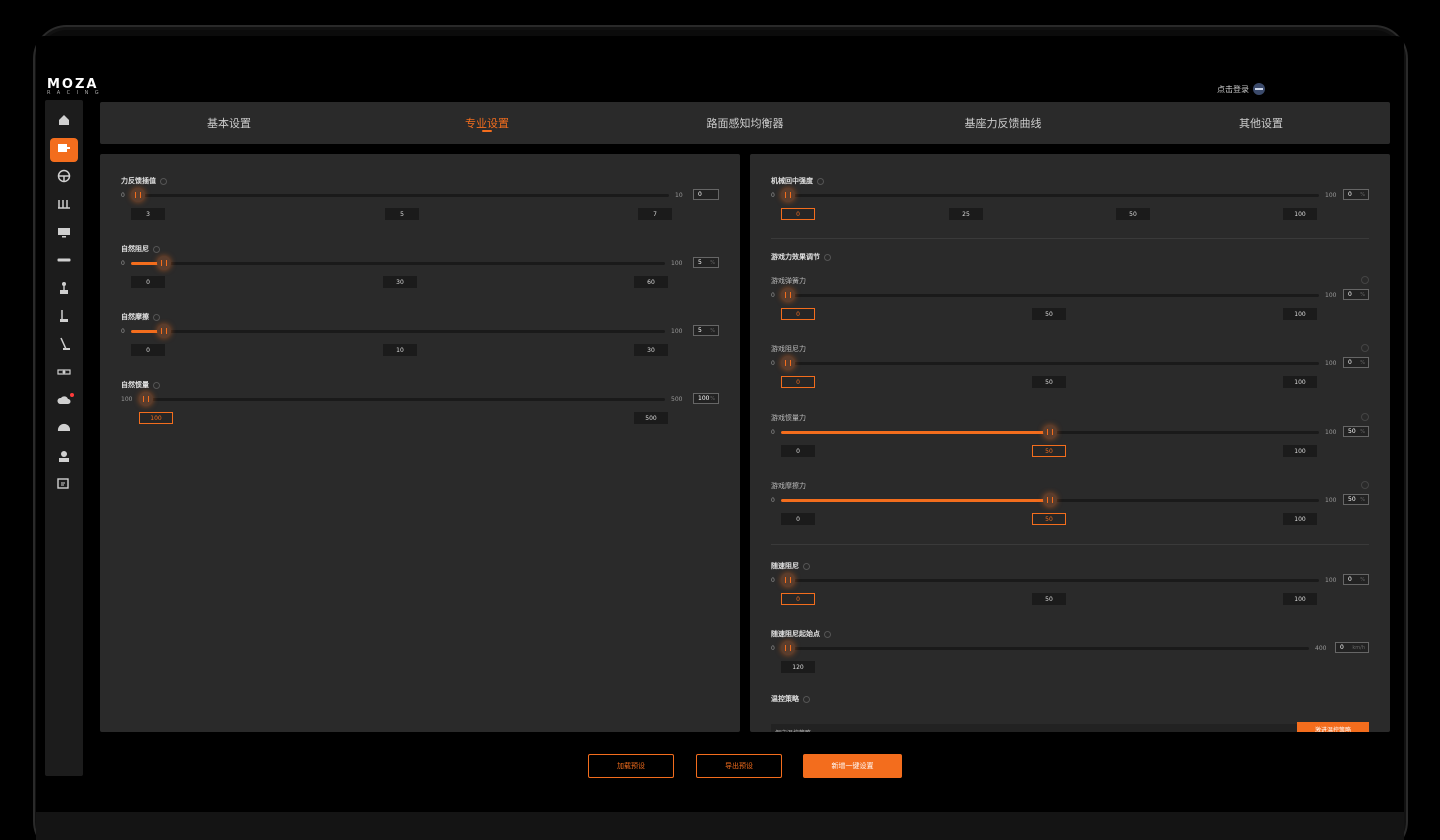  I want to click on game-friction-preset-chip: 0, so click(798, 519).